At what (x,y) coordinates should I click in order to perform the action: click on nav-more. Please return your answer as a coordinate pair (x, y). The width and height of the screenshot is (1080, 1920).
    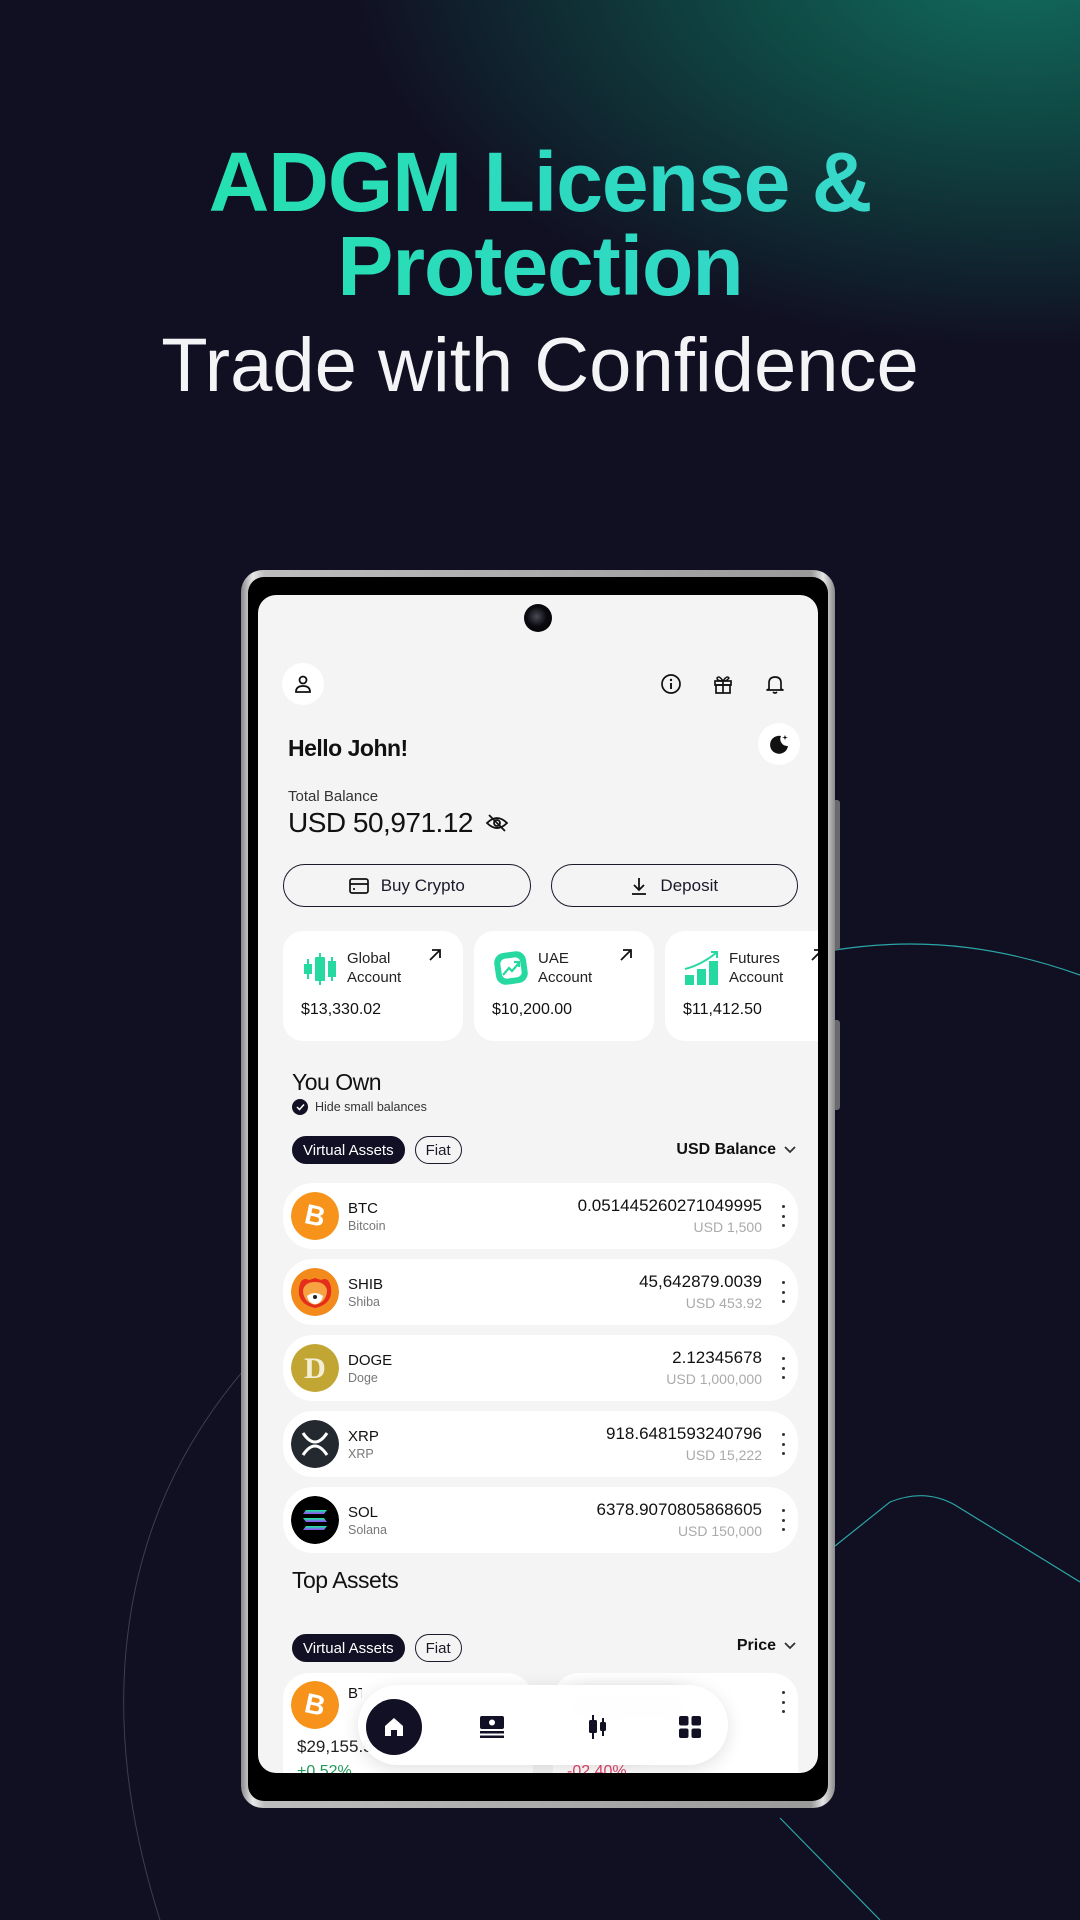
    Looking at the image, I should click on (690, 1727).